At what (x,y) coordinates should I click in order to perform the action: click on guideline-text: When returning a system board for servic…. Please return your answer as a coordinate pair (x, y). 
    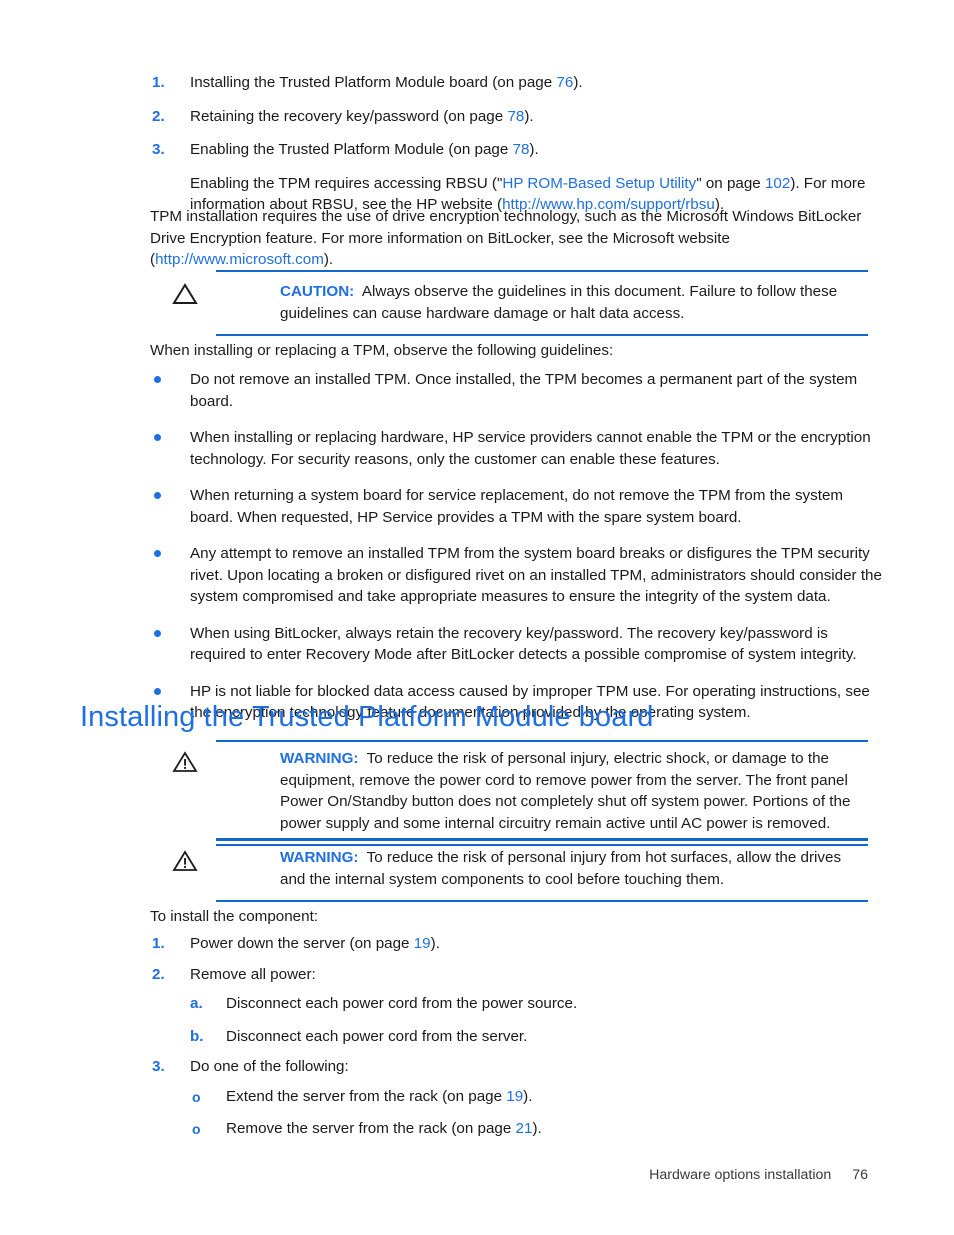
    Looking at the image, I should click on (517, 506).